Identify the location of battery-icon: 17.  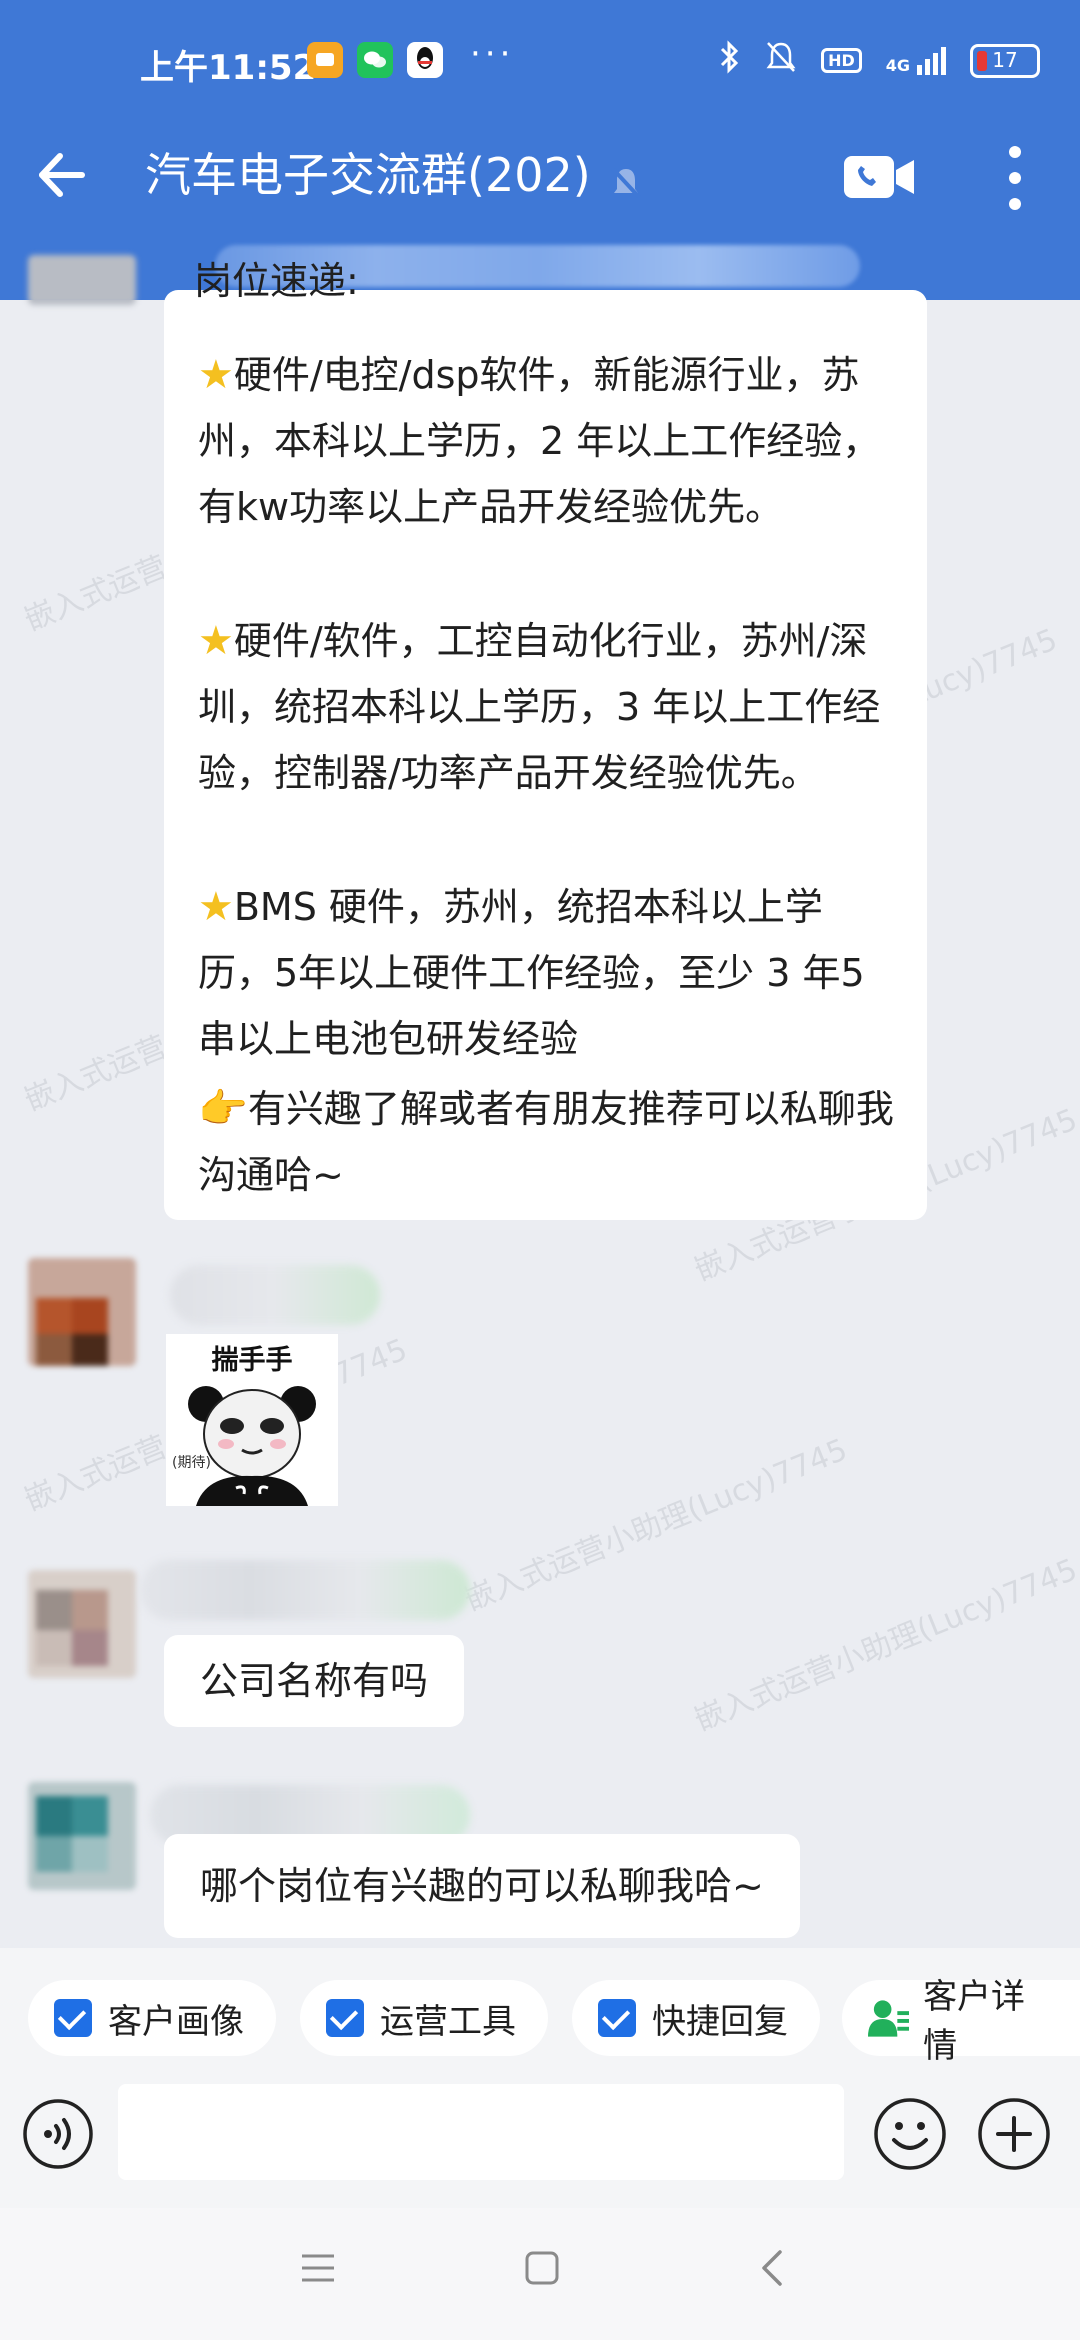
(1005, 60).